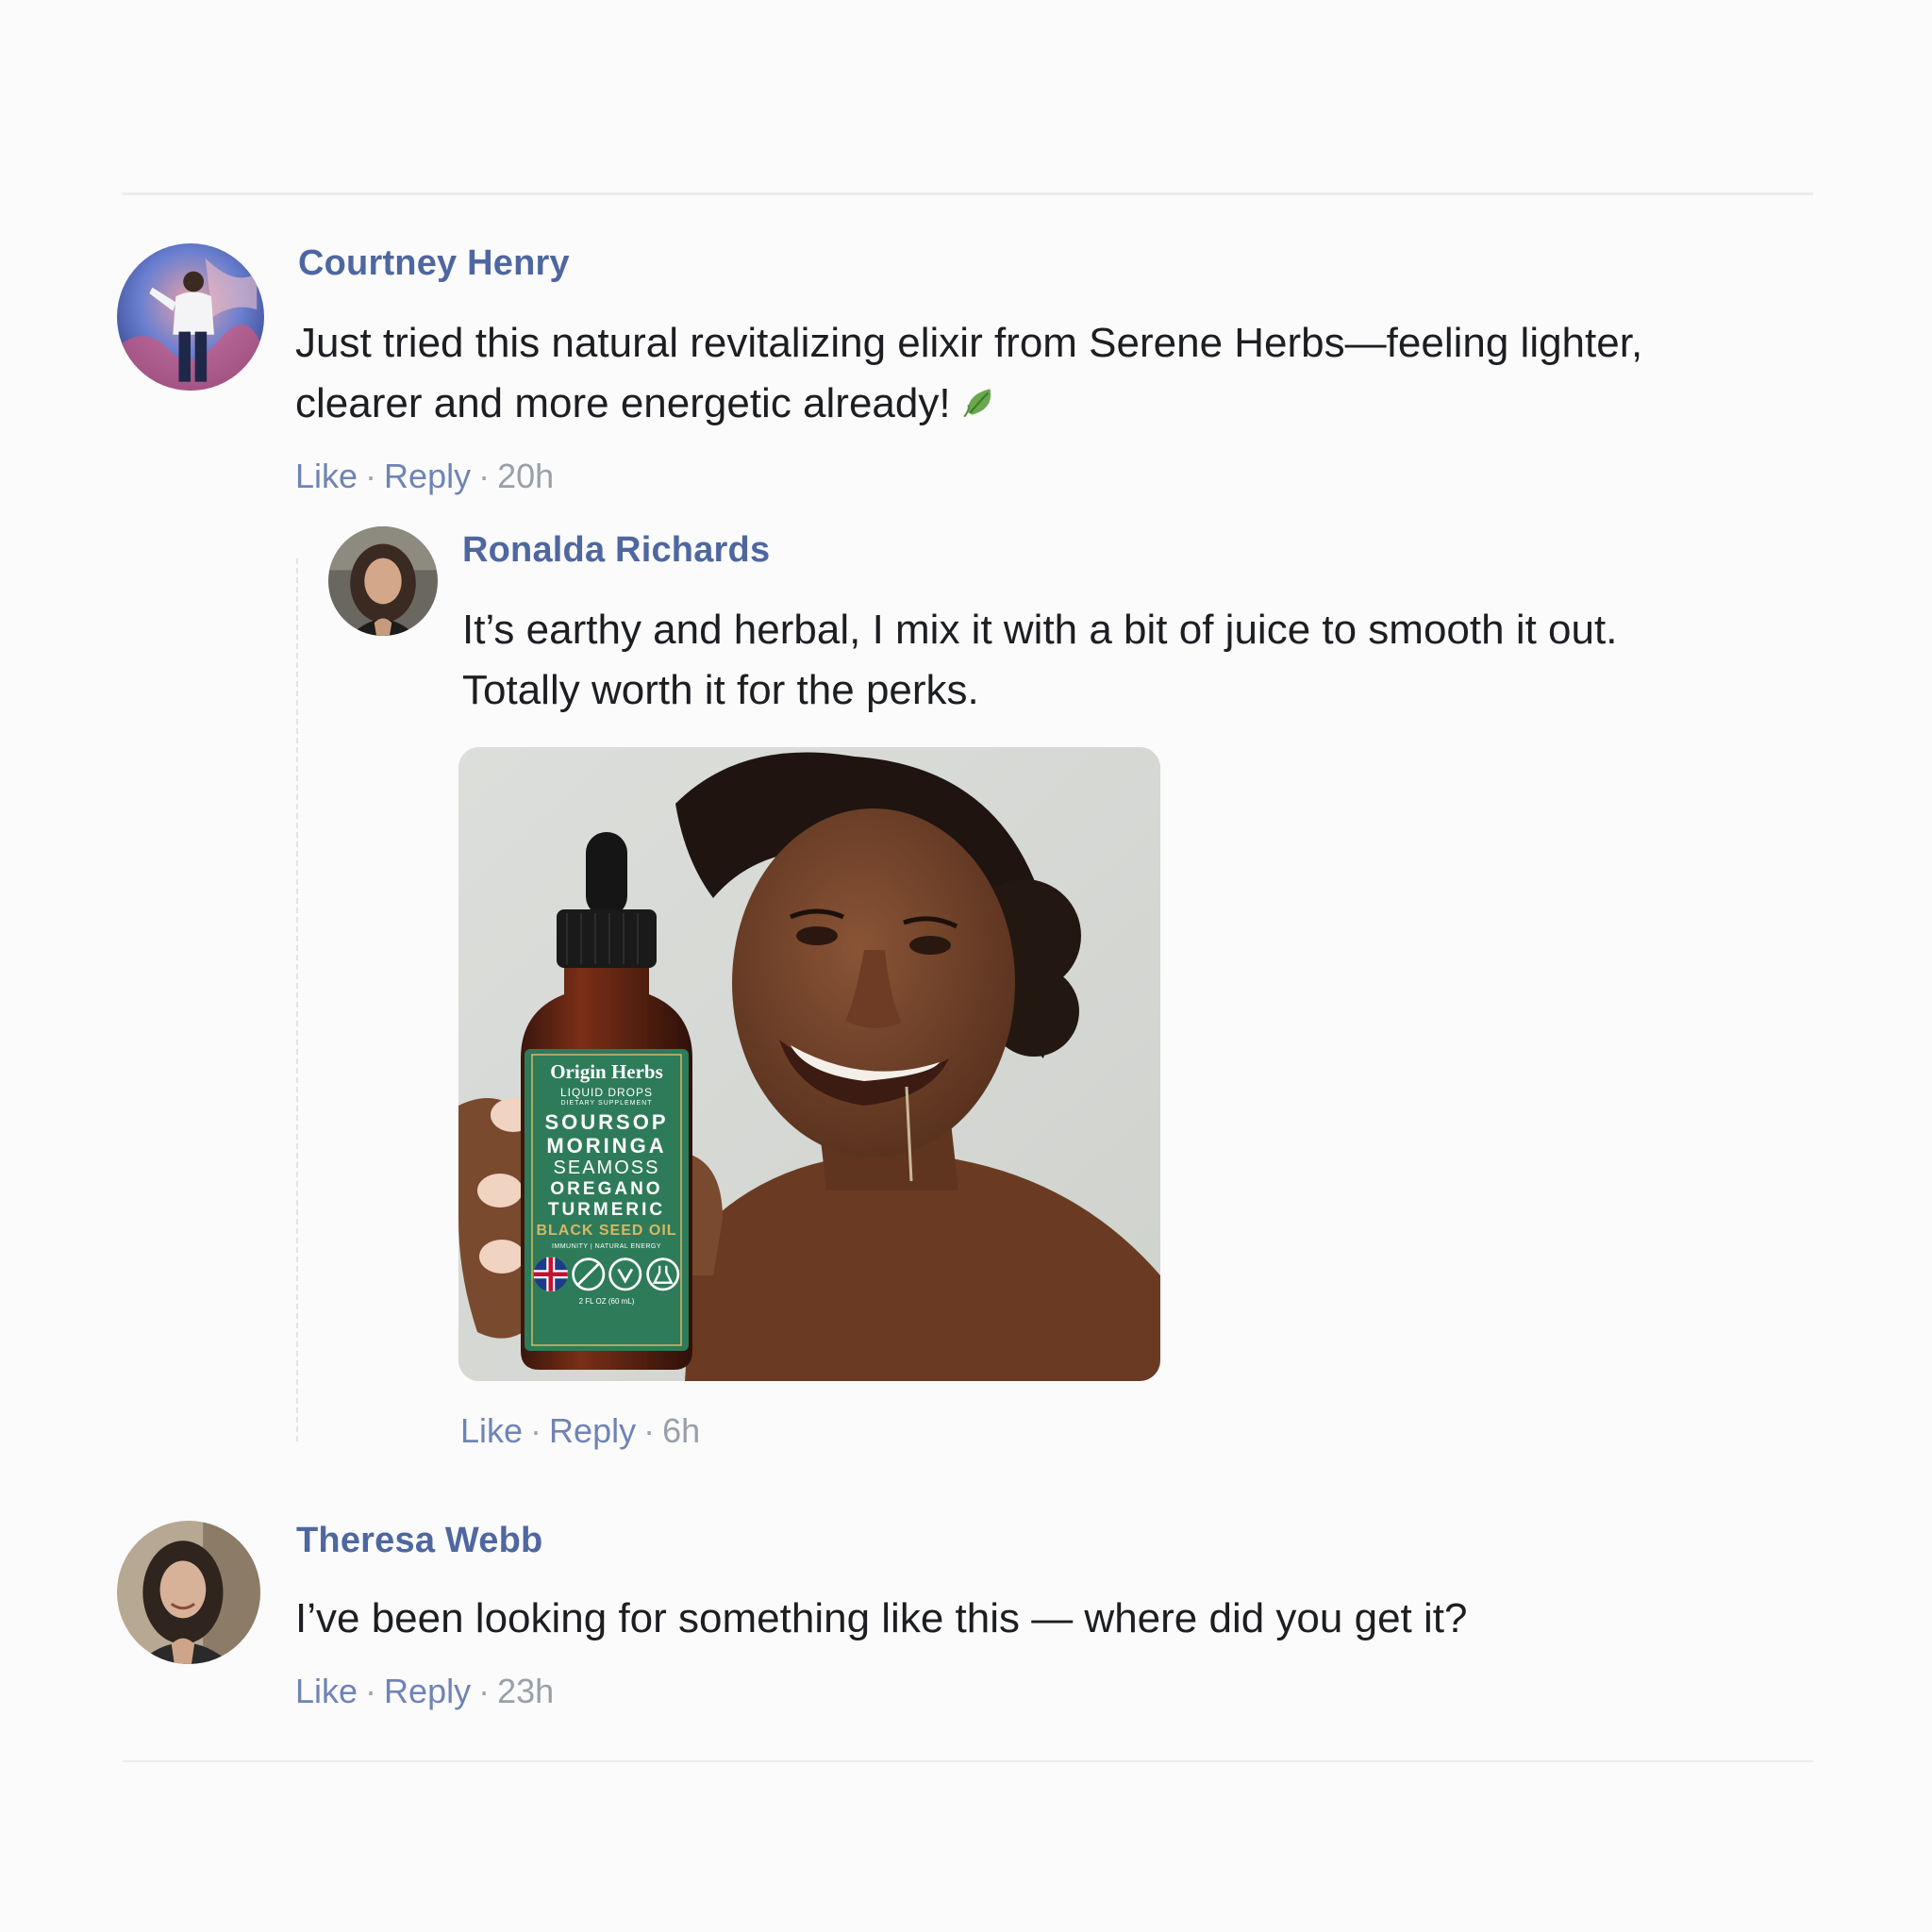 The height and width of the screenshot is (1932, 1932). I want to click on timestamp: 20h, so click(526, 476).